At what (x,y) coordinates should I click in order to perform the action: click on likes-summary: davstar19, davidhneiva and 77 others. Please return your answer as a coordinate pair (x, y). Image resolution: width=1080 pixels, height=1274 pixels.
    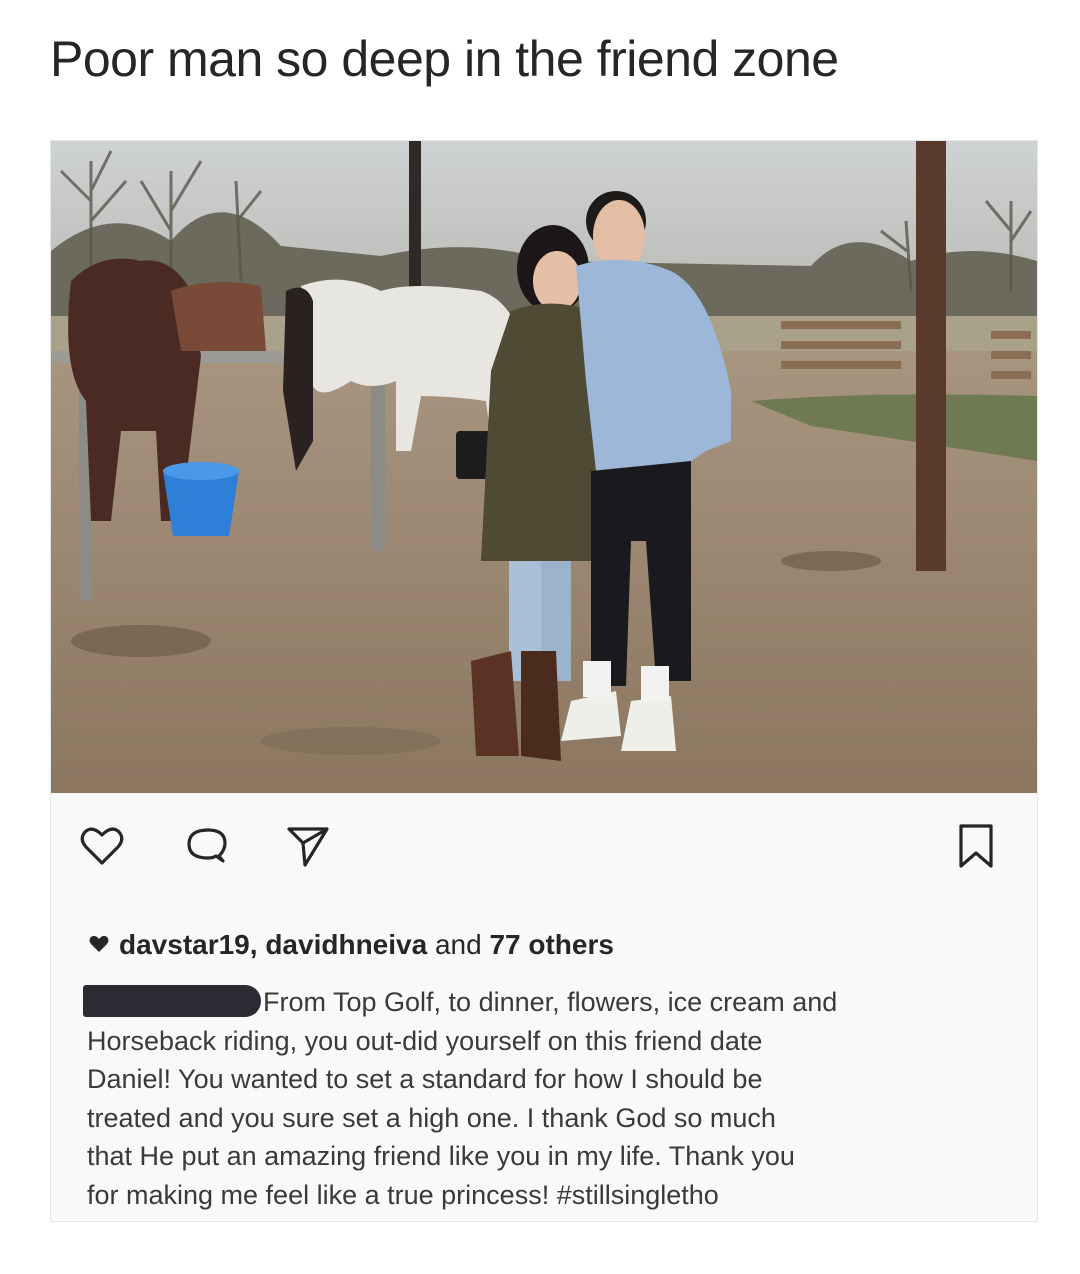
    Looking at the image, I should click on (351, 945).